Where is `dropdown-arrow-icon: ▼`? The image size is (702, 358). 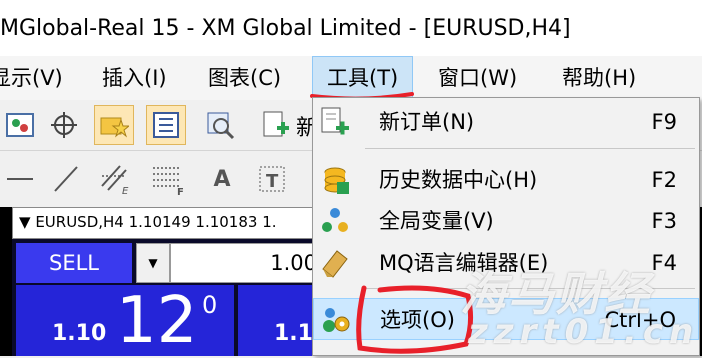 dropdown-arrow-icon: ▼ is located at coordinates (153, 263).